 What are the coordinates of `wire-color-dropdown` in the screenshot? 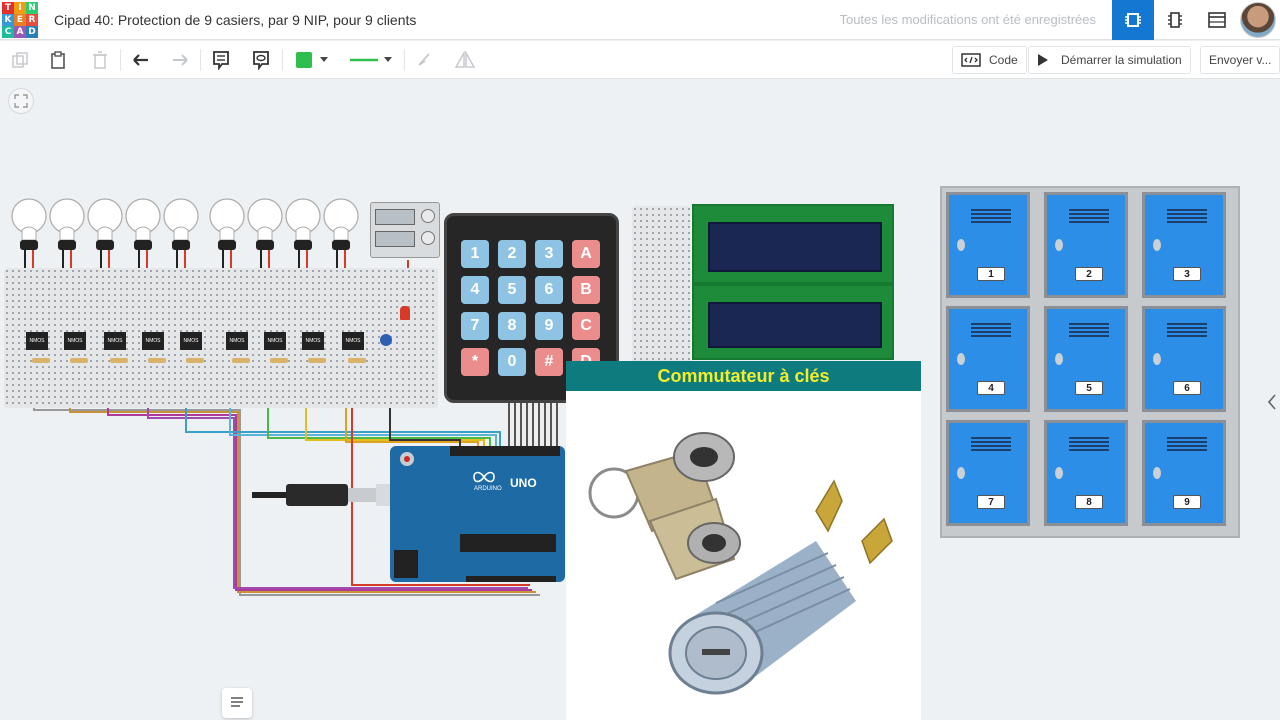 It's located at (312, 60).